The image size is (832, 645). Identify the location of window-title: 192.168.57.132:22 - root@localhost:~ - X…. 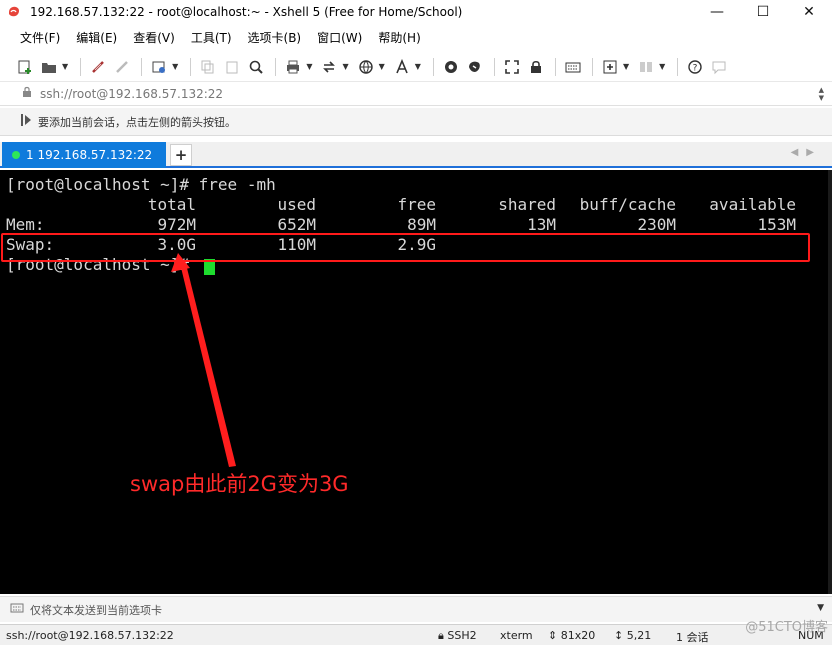
(246, 12).